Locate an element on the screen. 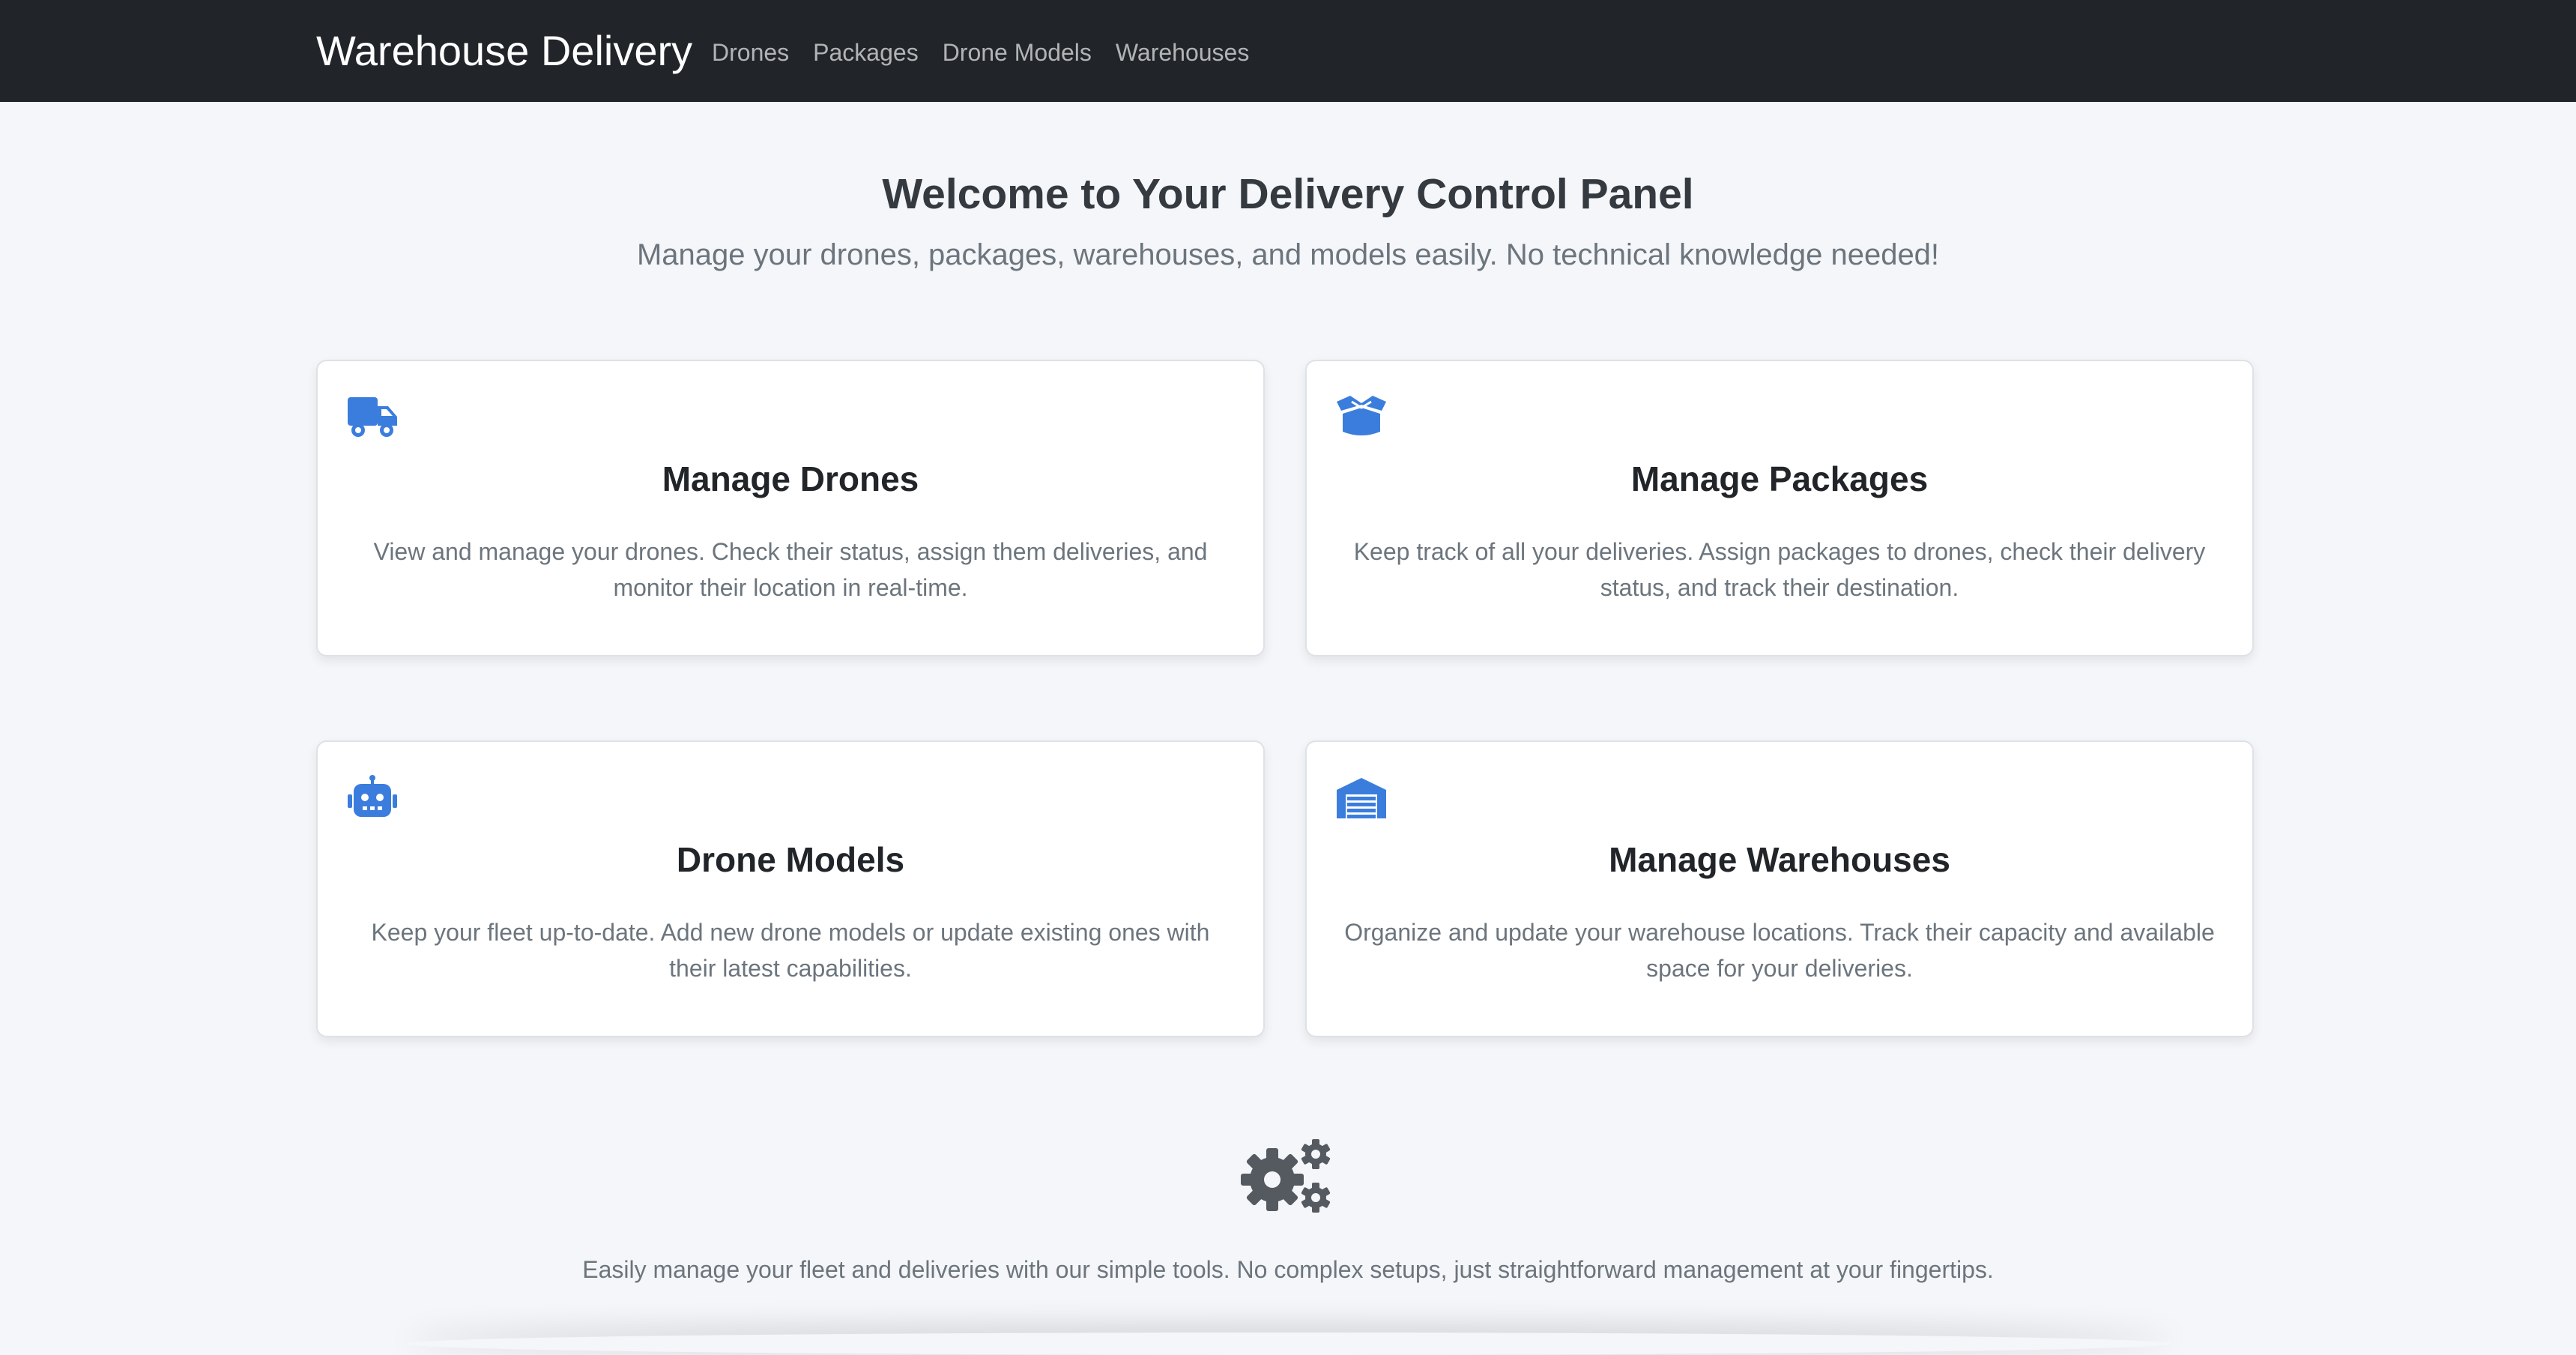 The image size is (2576, 1355). robot-icon is located at coordinates (372, 797).